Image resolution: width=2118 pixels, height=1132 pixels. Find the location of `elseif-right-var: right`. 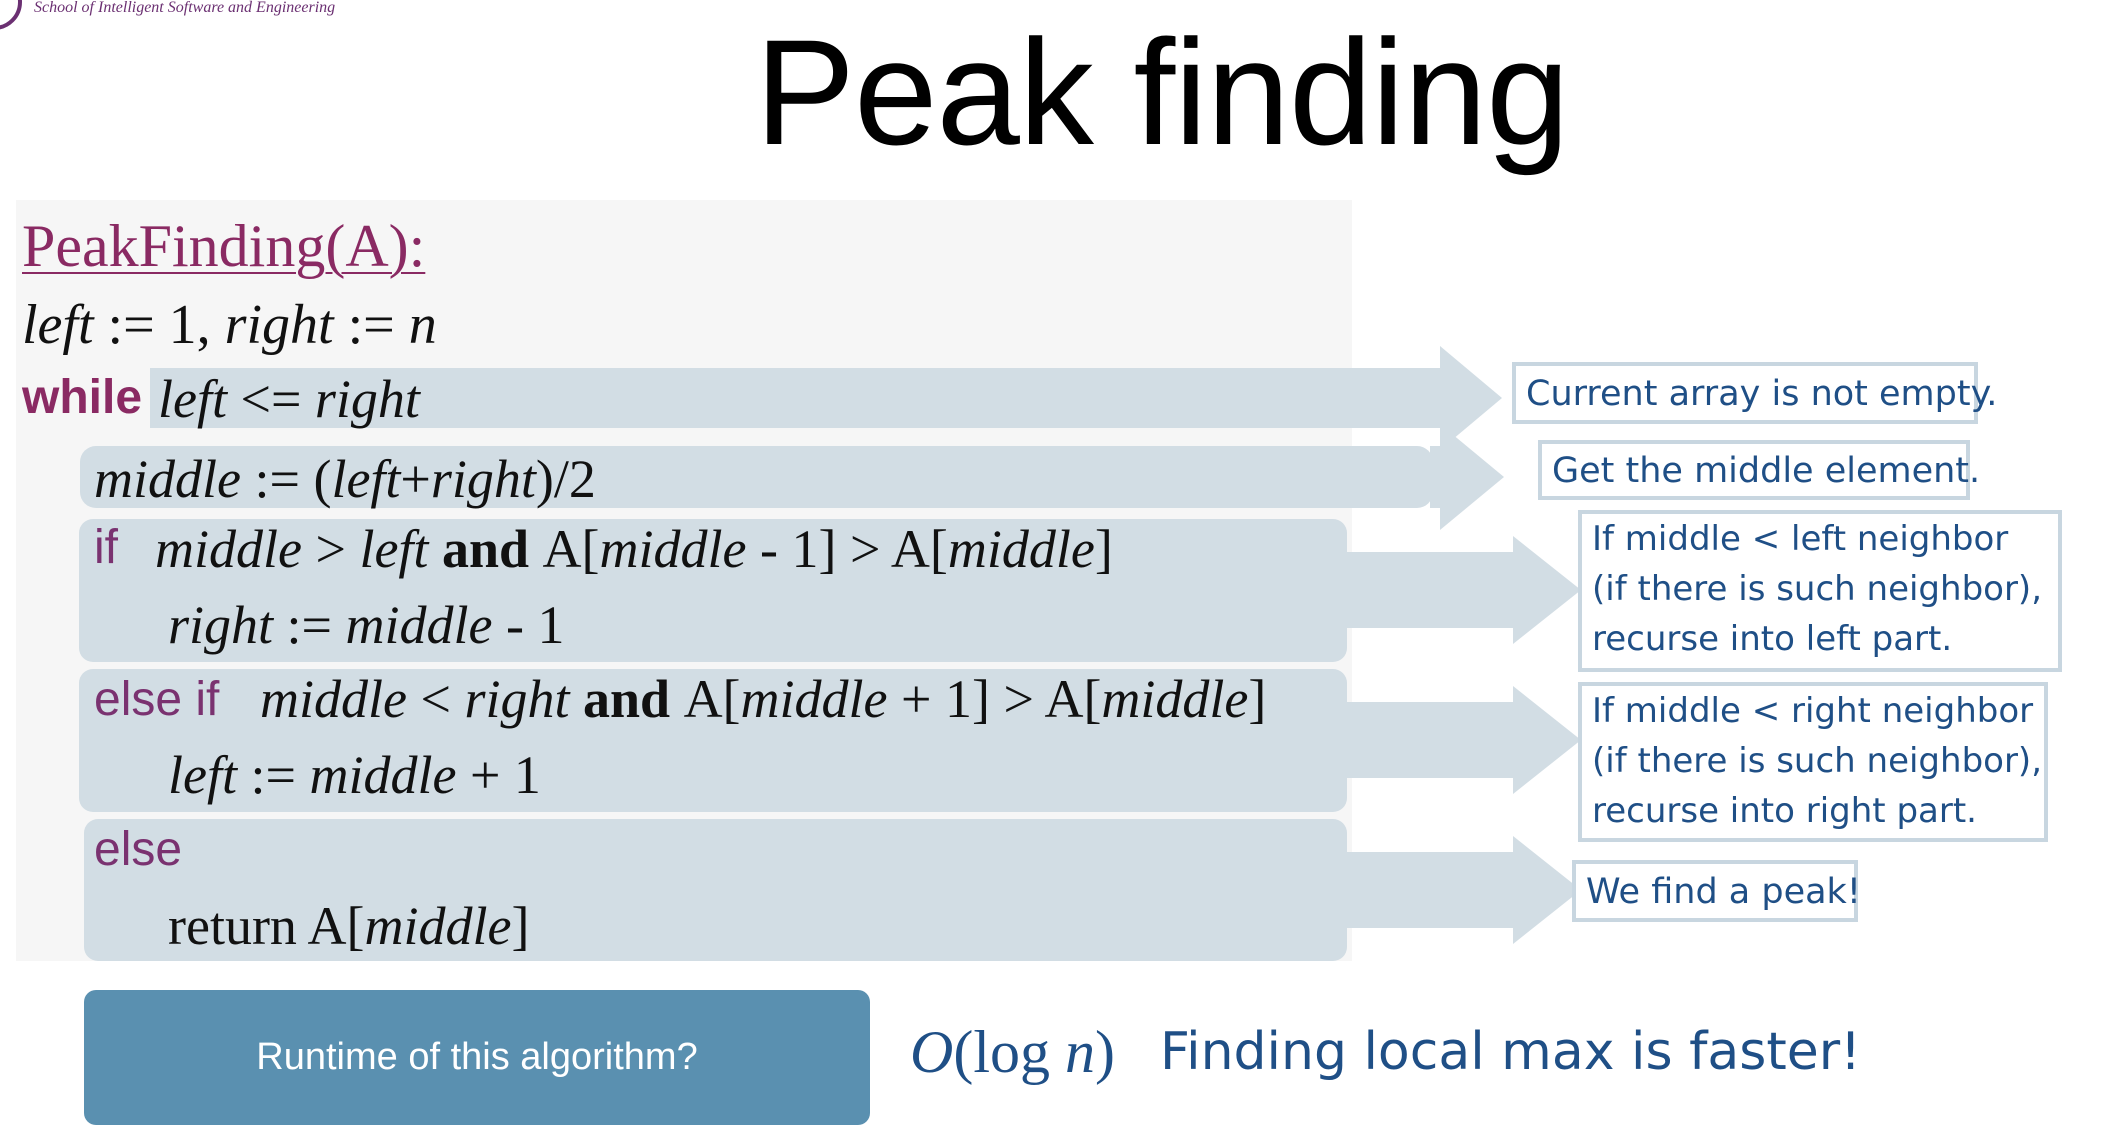

elseif-right-var: right is located at coordinates (517, 699).